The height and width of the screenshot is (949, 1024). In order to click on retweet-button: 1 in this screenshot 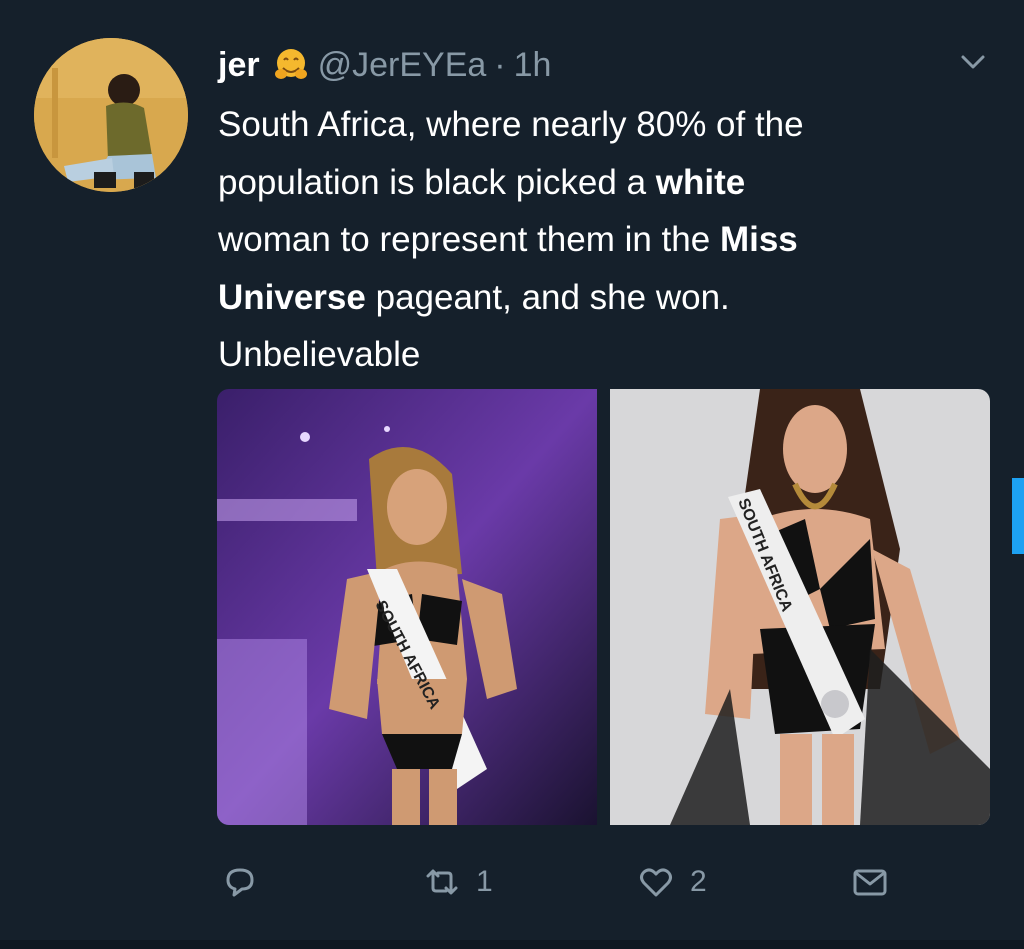, I will do `click(457, 882)`.